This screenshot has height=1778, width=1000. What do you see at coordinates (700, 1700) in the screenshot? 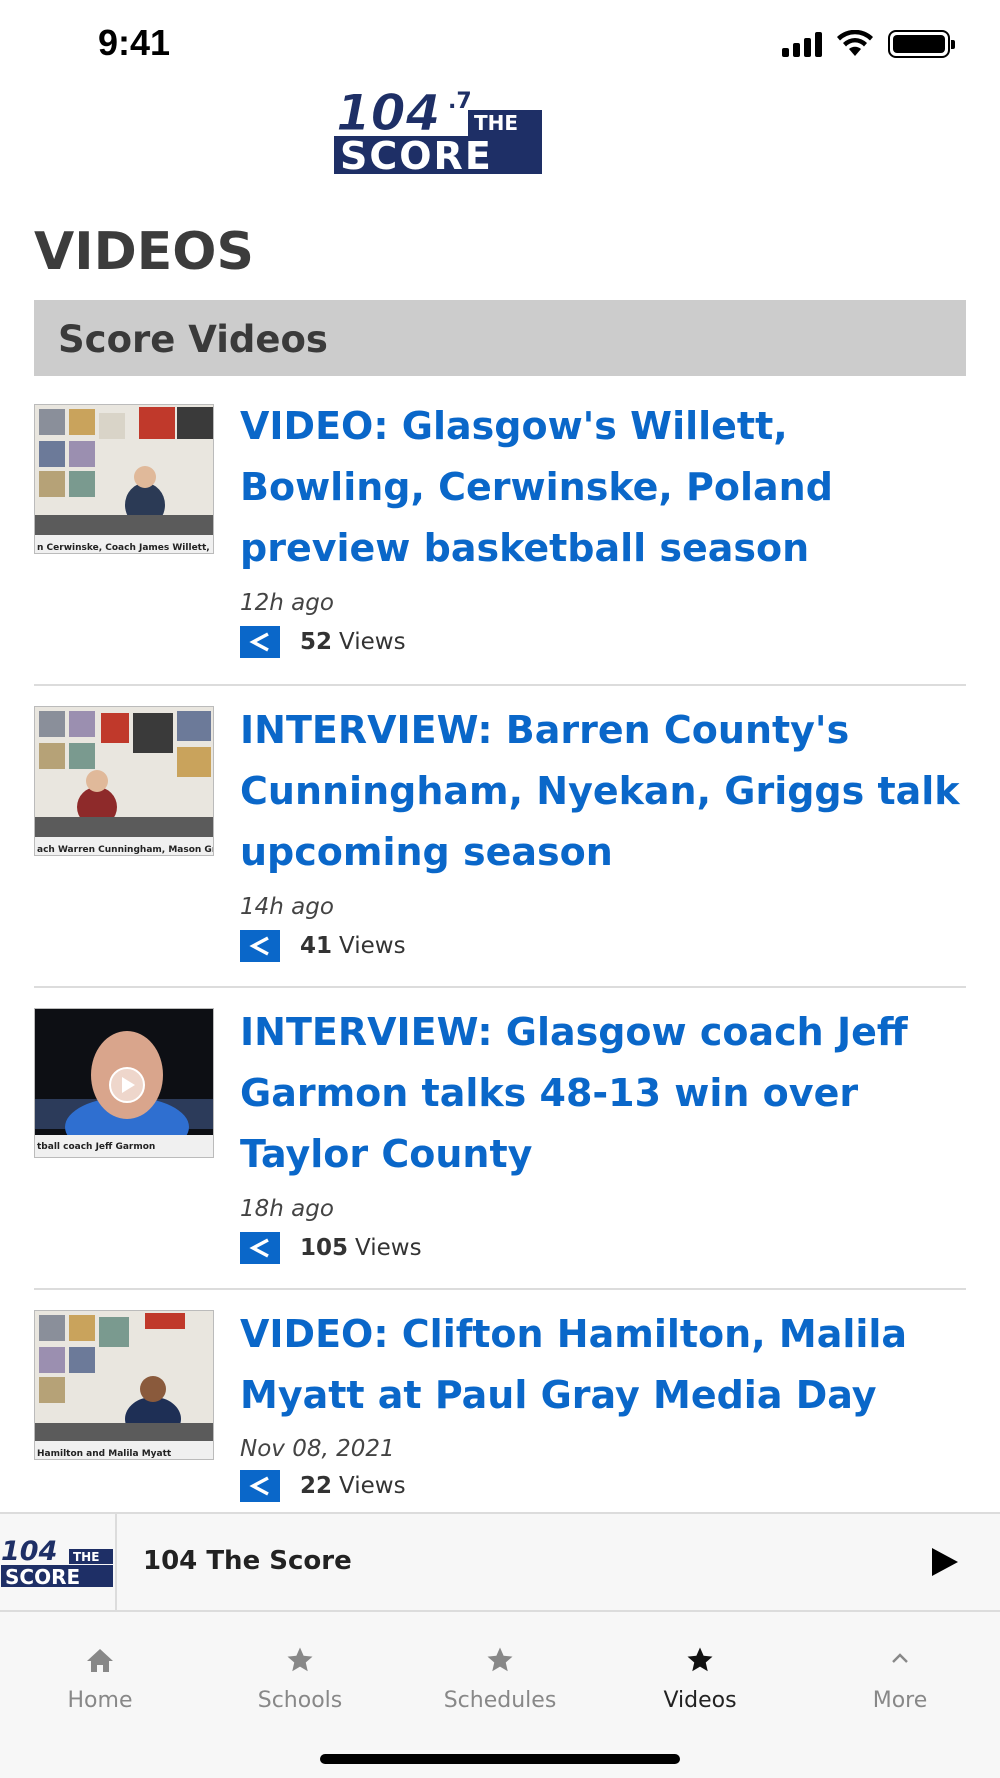
I see `tab-label: Videos` at bounding box center [700, 1700].